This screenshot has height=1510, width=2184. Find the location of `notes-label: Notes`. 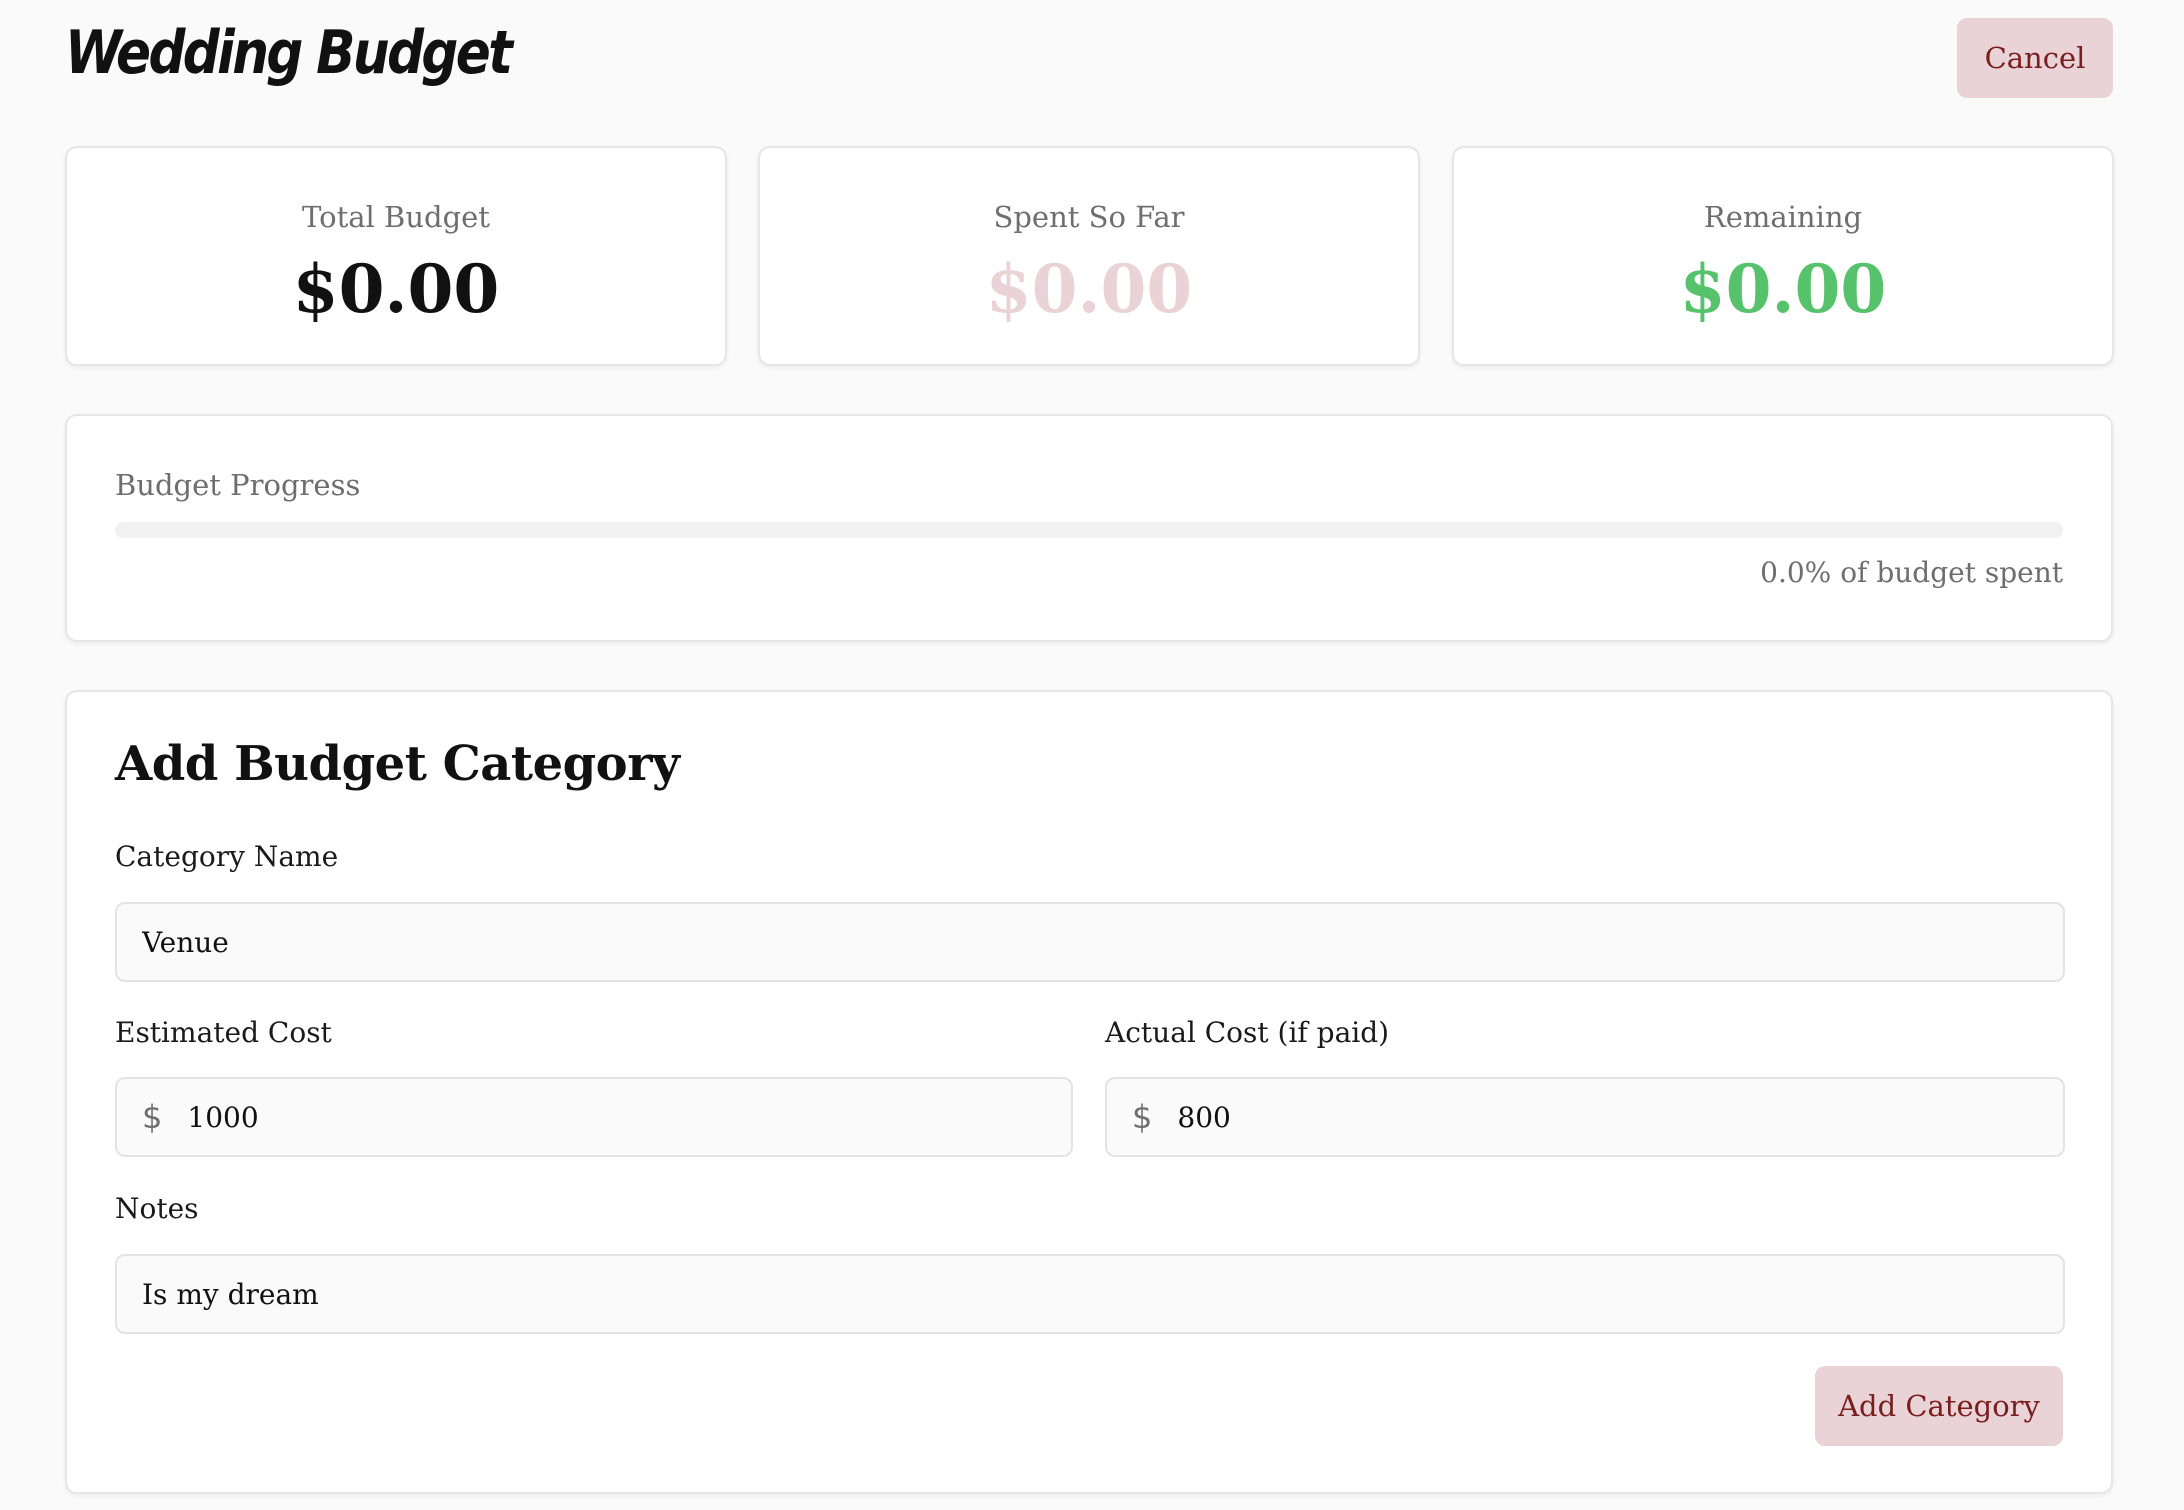

notes-label: Notes is located at coordinates (157, 1208).